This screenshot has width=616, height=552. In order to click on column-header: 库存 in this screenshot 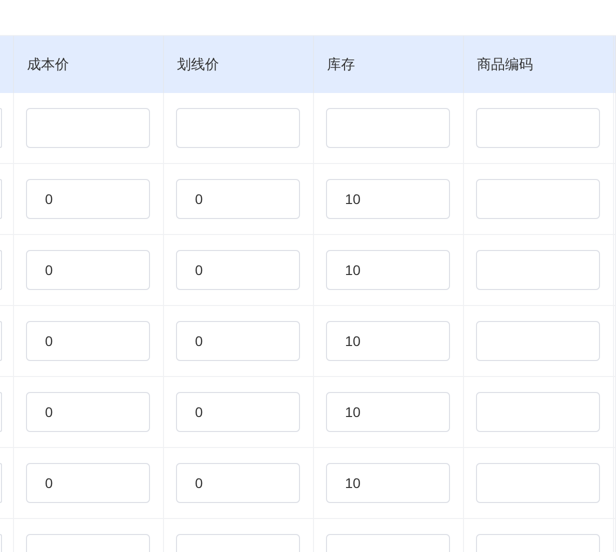, I will do `click(389, 64)`.